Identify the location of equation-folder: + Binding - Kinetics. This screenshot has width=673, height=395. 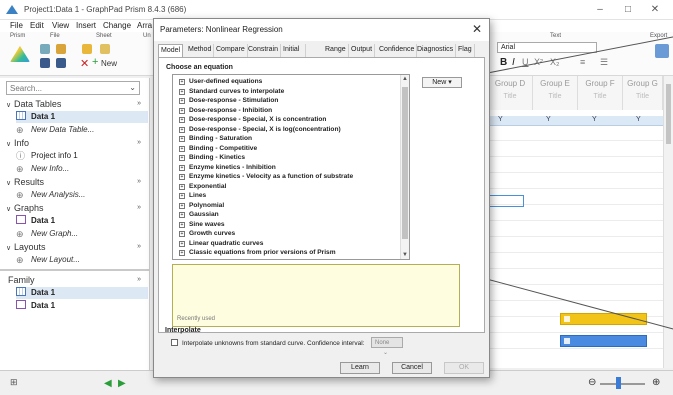
(212, 157).